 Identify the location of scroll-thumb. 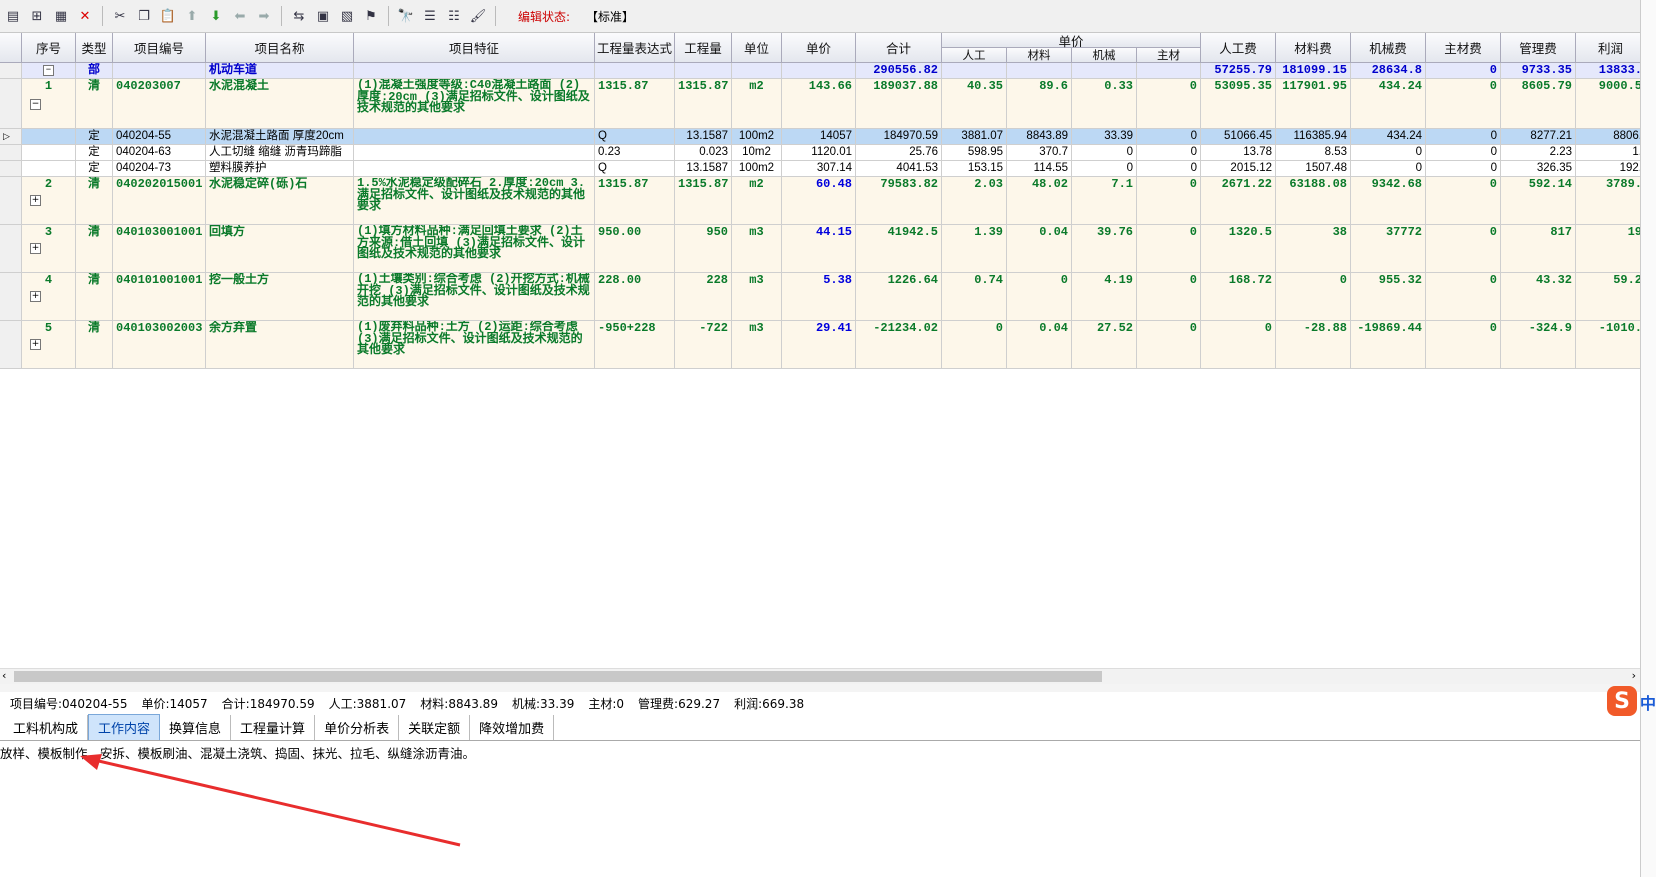
(558, 676).